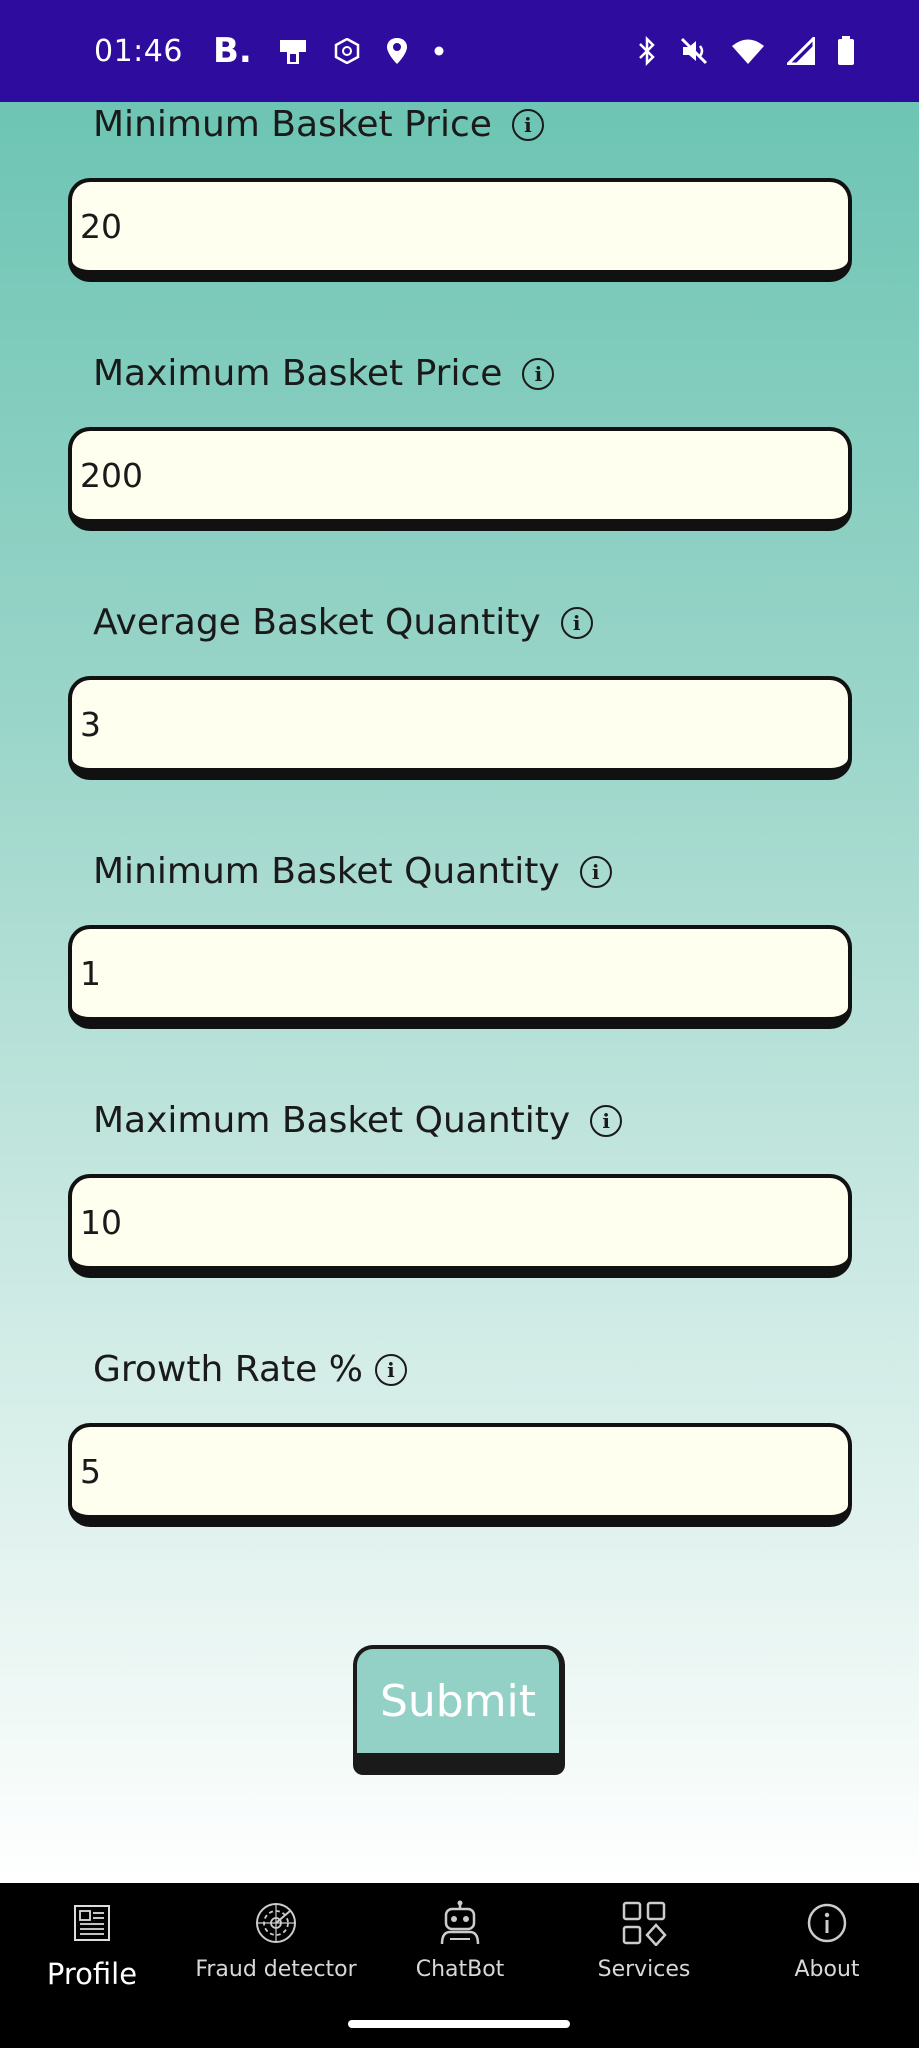 The width and height of the screenshot is (919, 2048). I want to click on nav-label-profile: Profile, so click(92, 1974).